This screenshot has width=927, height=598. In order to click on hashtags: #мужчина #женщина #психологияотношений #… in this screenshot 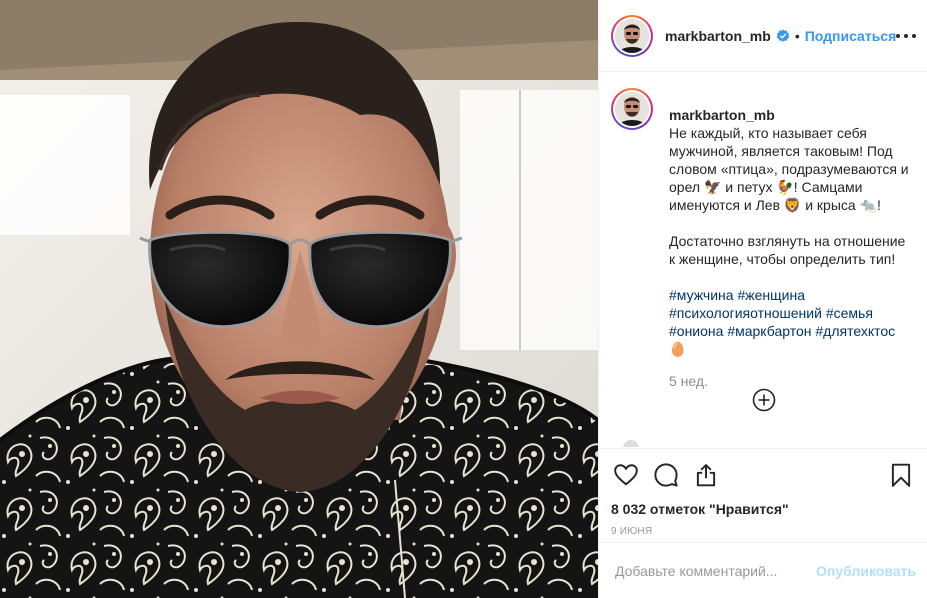, I will do `click(789, 322)`.